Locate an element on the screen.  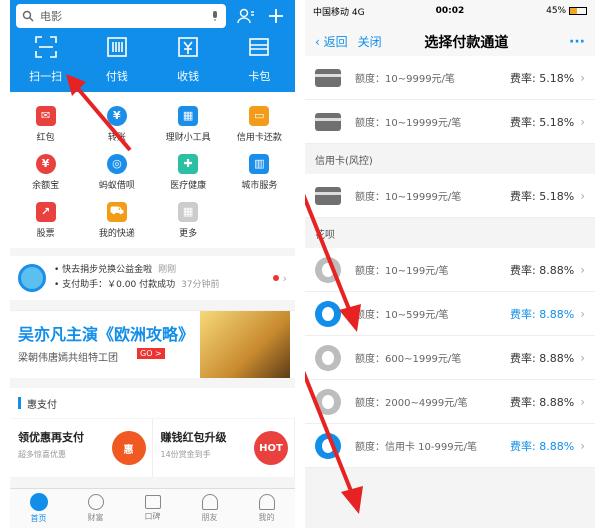
channel-quota: 额度：10~199元/笔 is located at coordinates (402, 271).